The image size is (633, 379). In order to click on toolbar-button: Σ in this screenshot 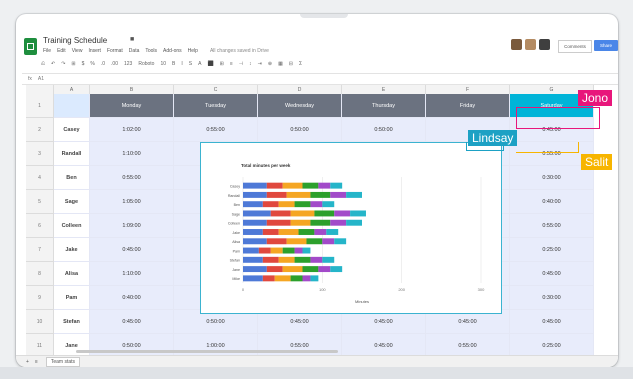, I will do `click(300, 64)`.